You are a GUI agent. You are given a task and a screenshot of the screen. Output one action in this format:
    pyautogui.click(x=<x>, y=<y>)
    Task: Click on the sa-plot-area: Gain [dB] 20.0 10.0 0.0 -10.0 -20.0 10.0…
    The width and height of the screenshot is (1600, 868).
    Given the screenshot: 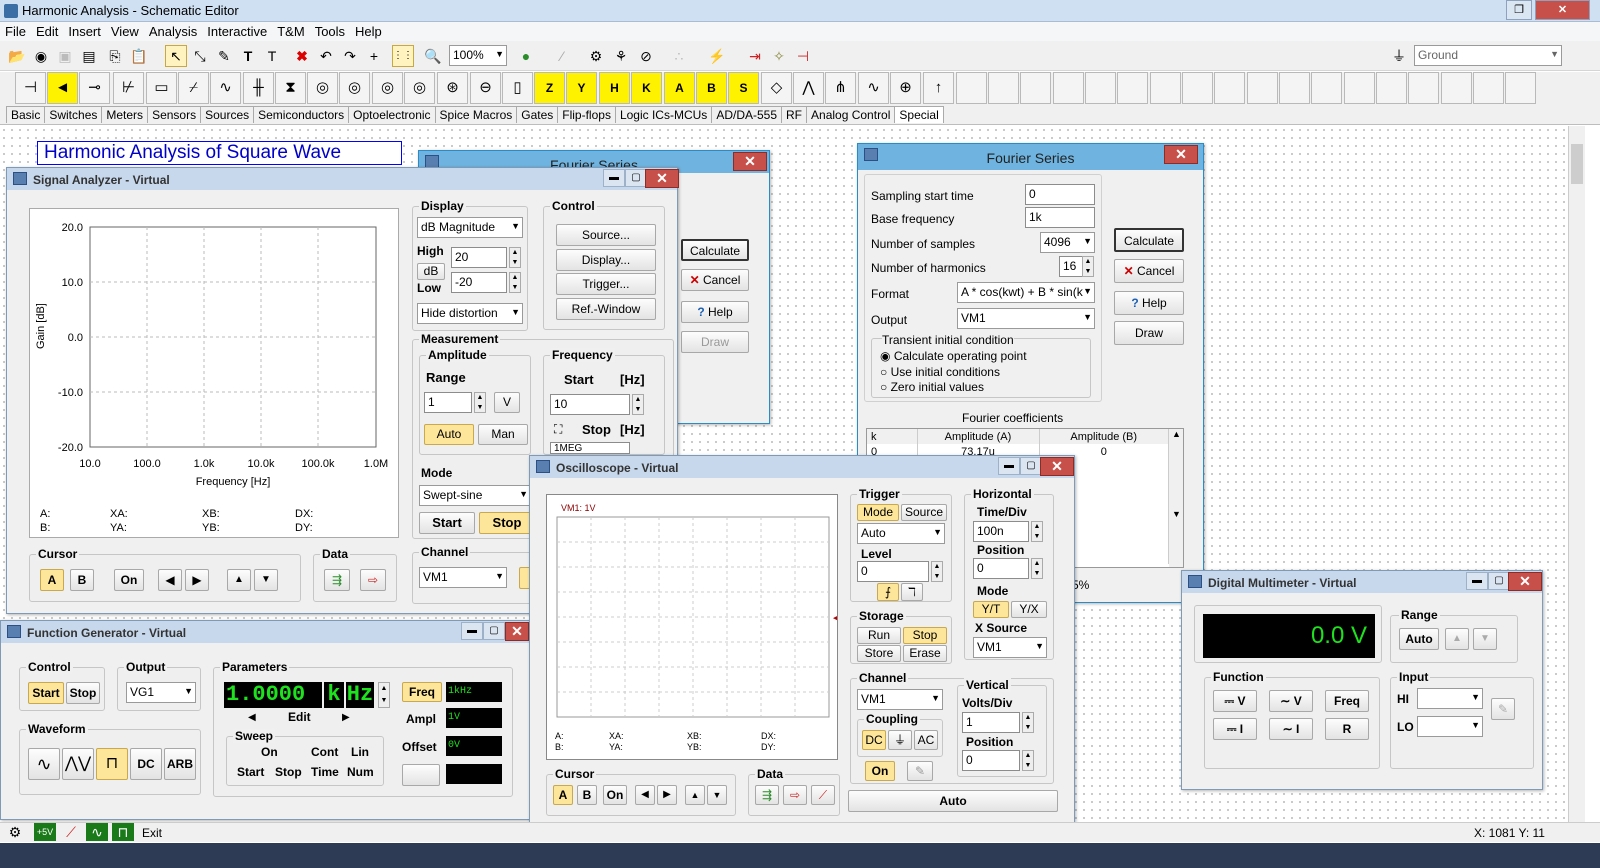 What is the action you would take?
    pyautogui.click(x=214, y=373)
    